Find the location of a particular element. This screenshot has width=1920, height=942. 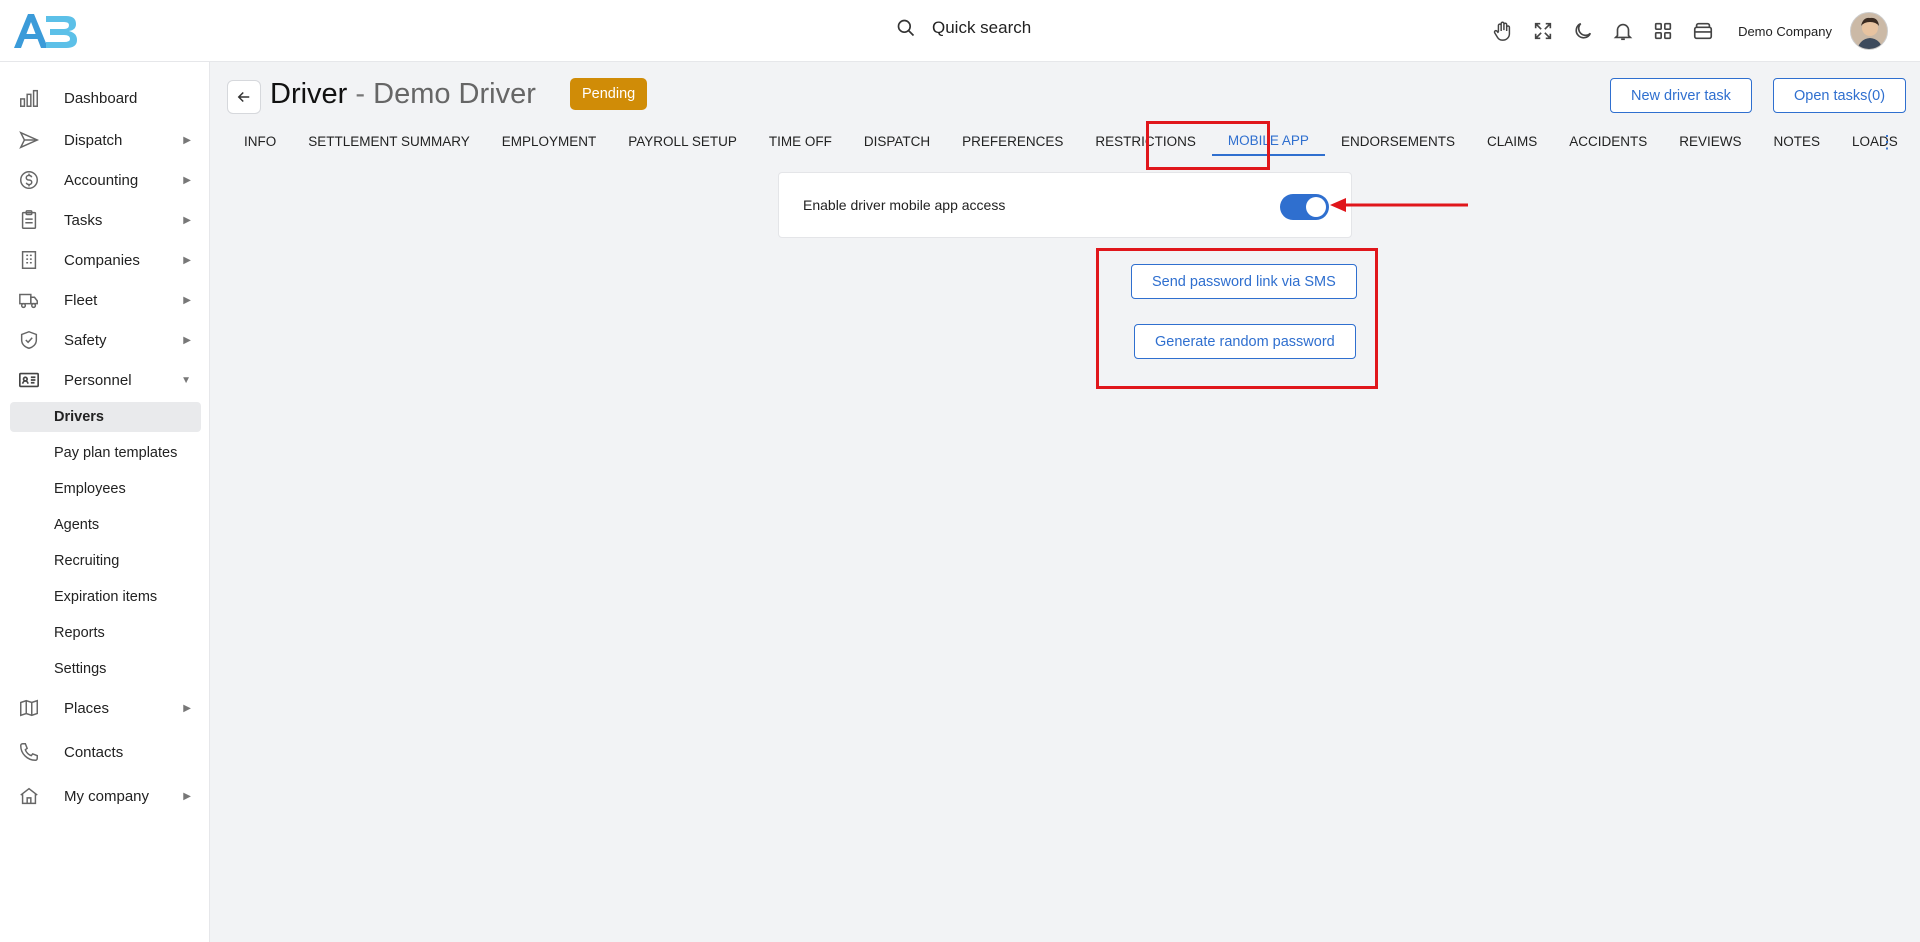

enable-mobile-app-label: Enable driver mobile app access is located at coordinates (904, 205).